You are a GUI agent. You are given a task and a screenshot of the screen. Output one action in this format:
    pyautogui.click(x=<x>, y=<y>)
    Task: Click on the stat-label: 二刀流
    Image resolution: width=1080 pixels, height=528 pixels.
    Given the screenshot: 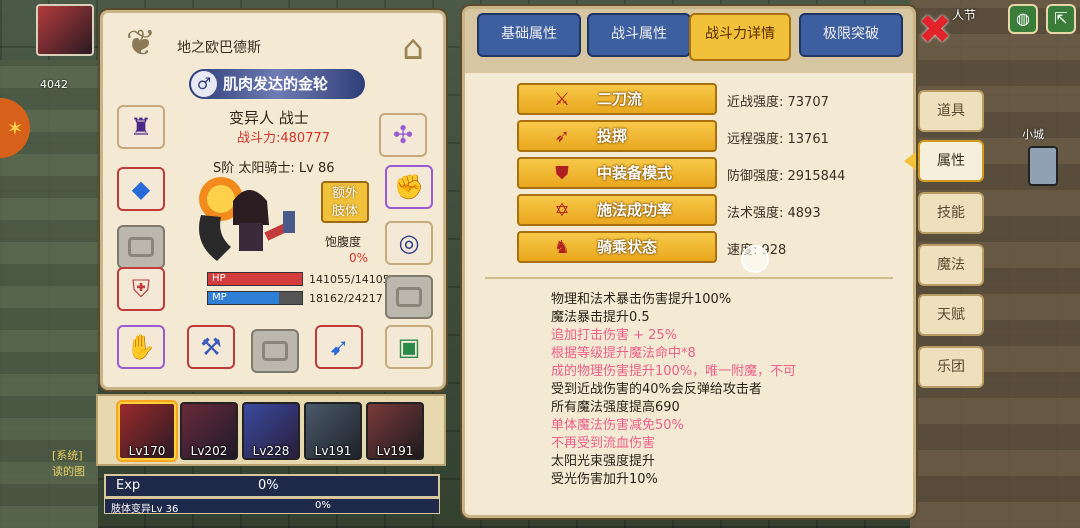 What is the action you would take?
    pyautogui.click(x=620, y=99)
    